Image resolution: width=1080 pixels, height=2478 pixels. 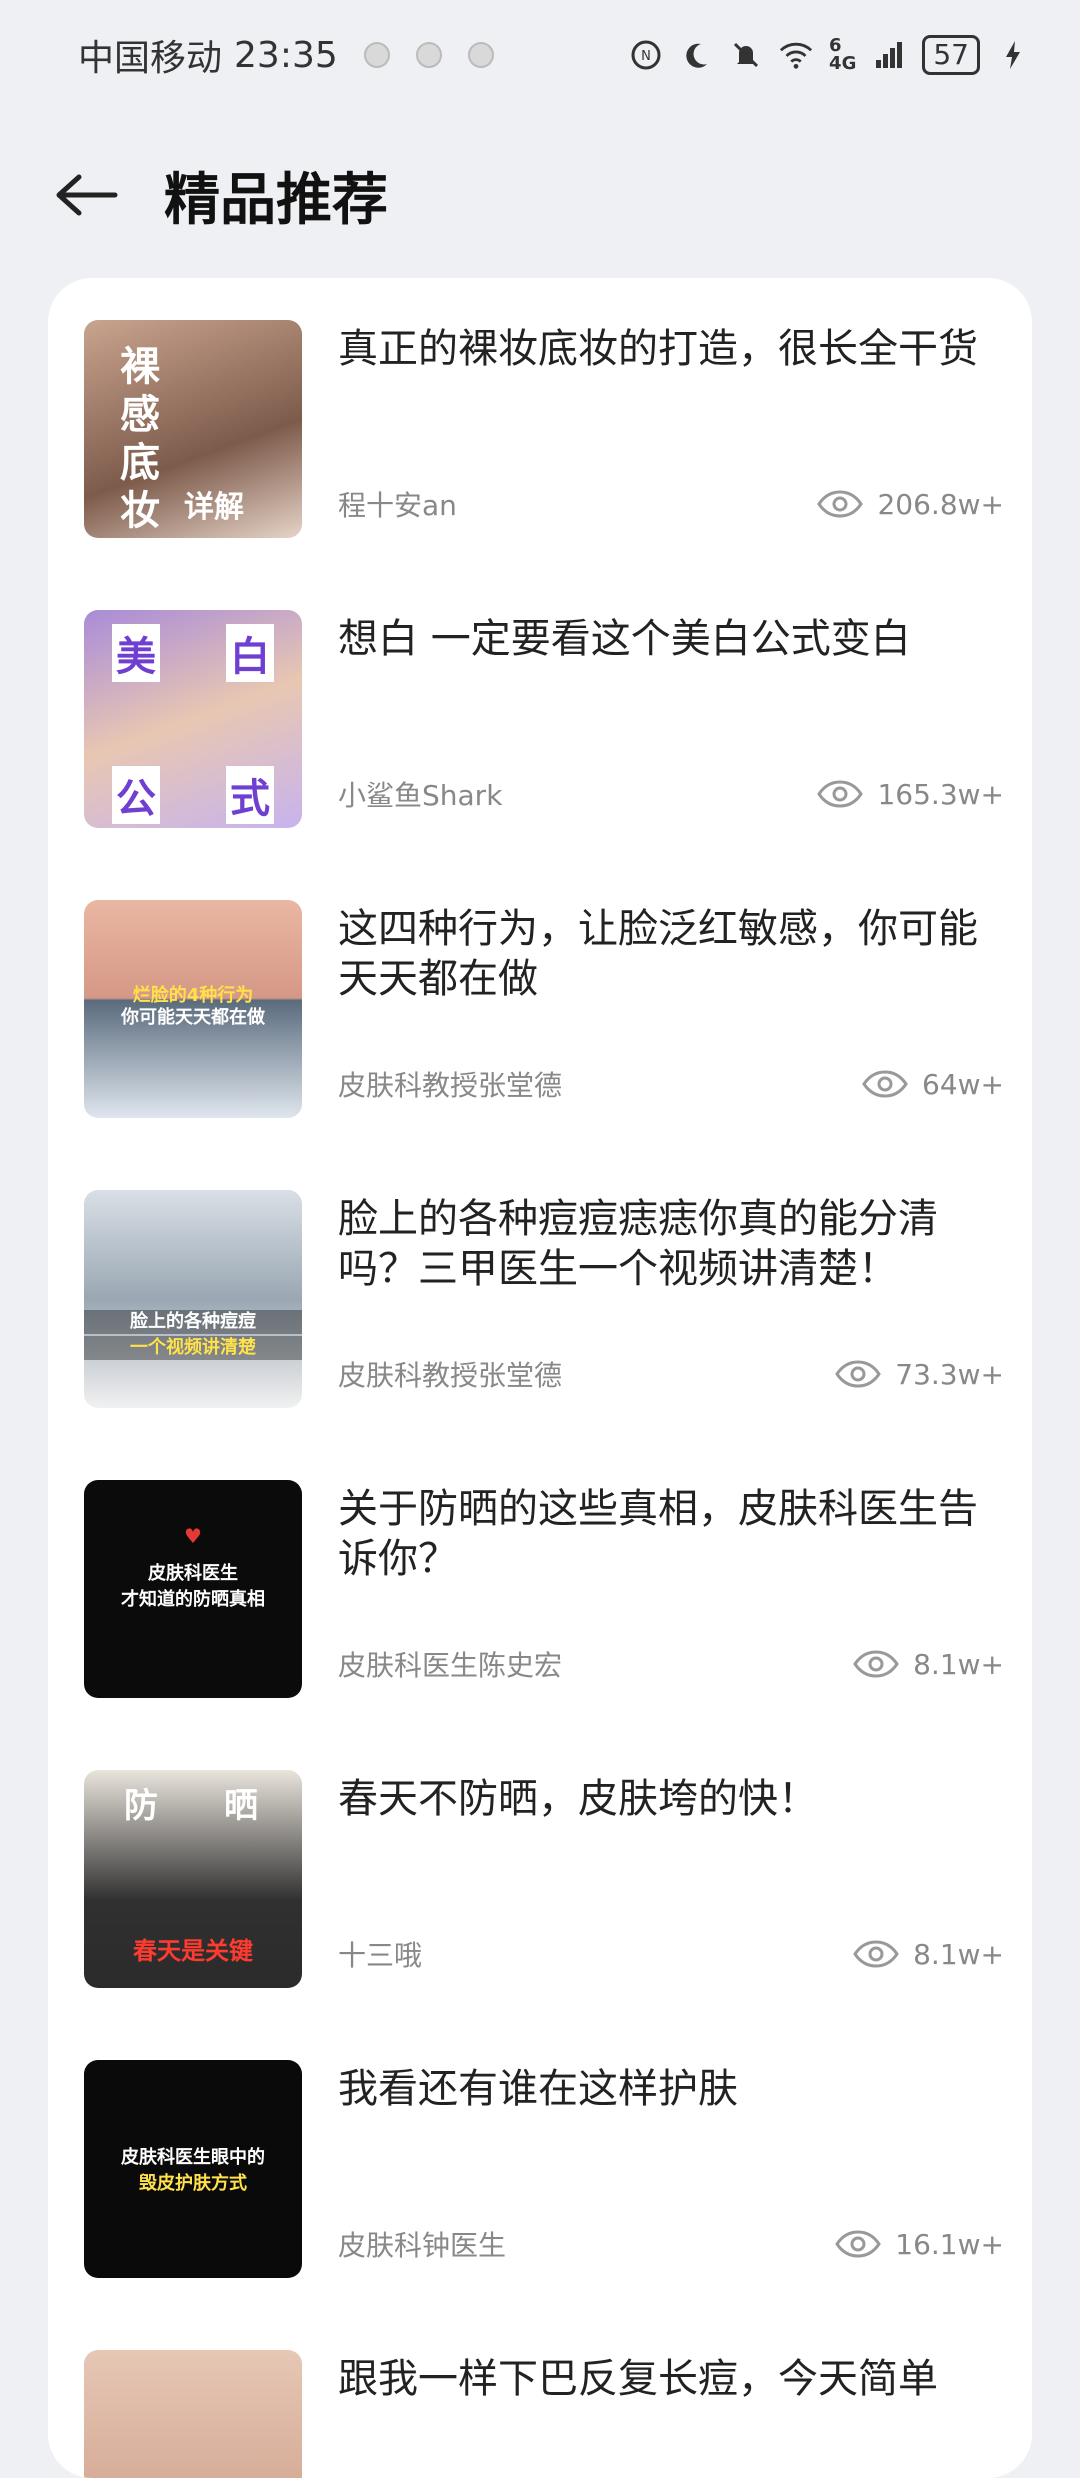 I want to click on clock: 23:35, so click(x=286, y=55).